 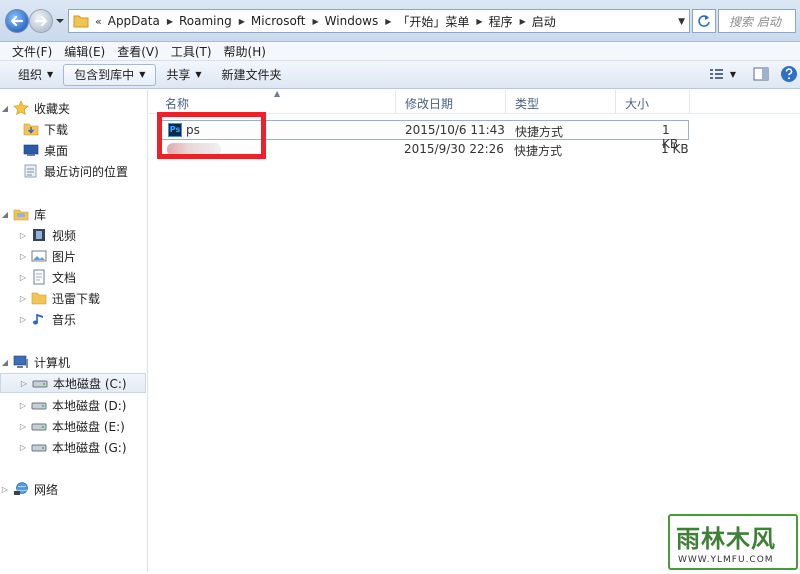 I want to click on nav-computer: ◢ 计算机, so click(x=73, y=362).